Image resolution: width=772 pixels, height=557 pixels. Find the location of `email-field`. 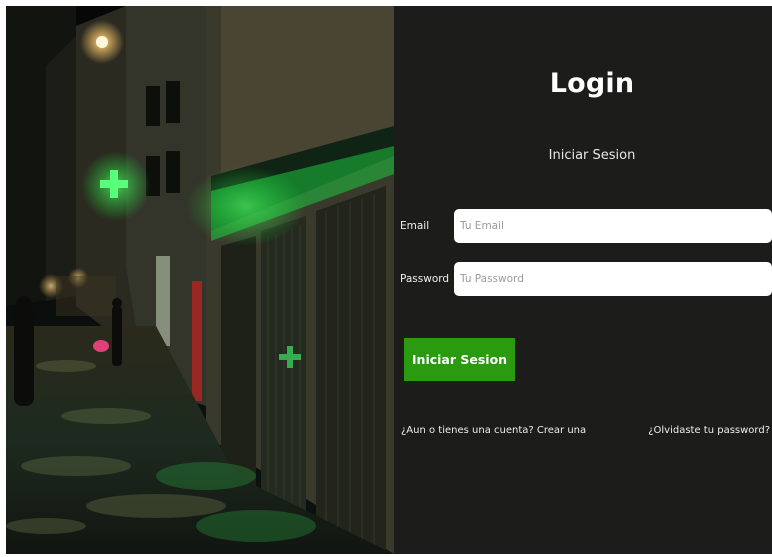

email-field is located at coordinates (613, 226).